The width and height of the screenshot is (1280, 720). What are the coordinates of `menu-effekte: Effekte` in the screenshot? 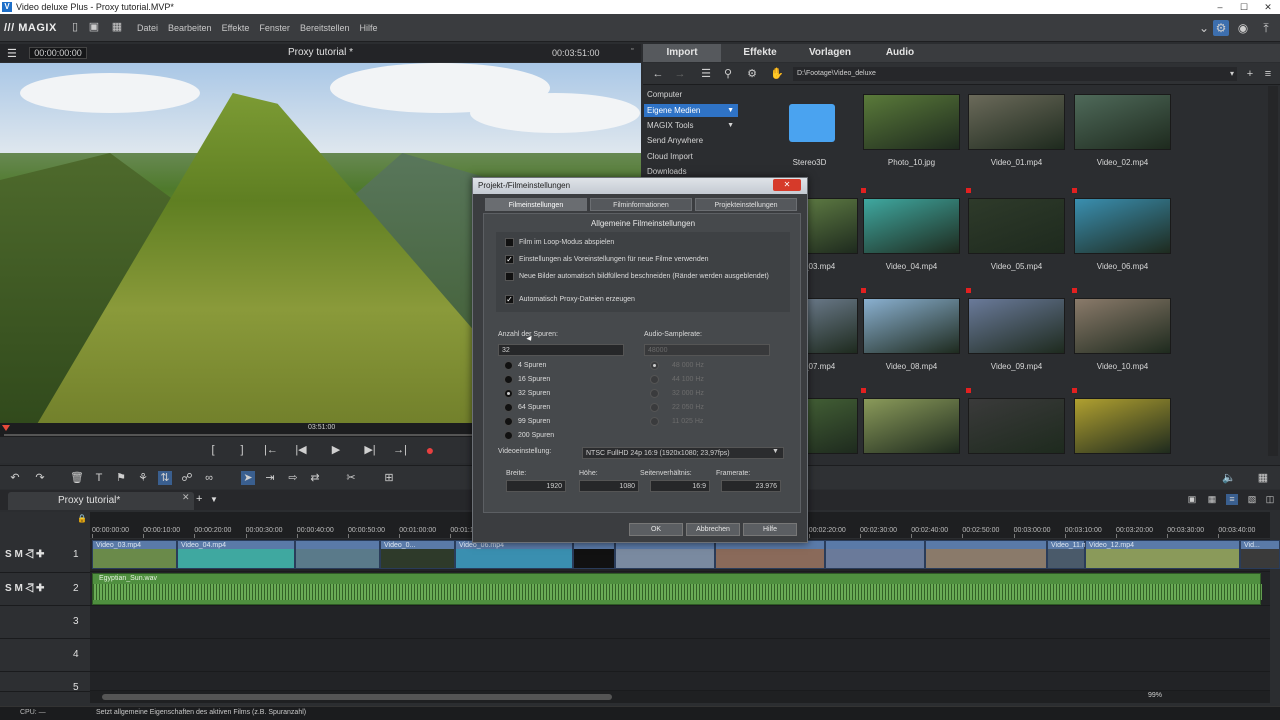 It's located at (236, 28).